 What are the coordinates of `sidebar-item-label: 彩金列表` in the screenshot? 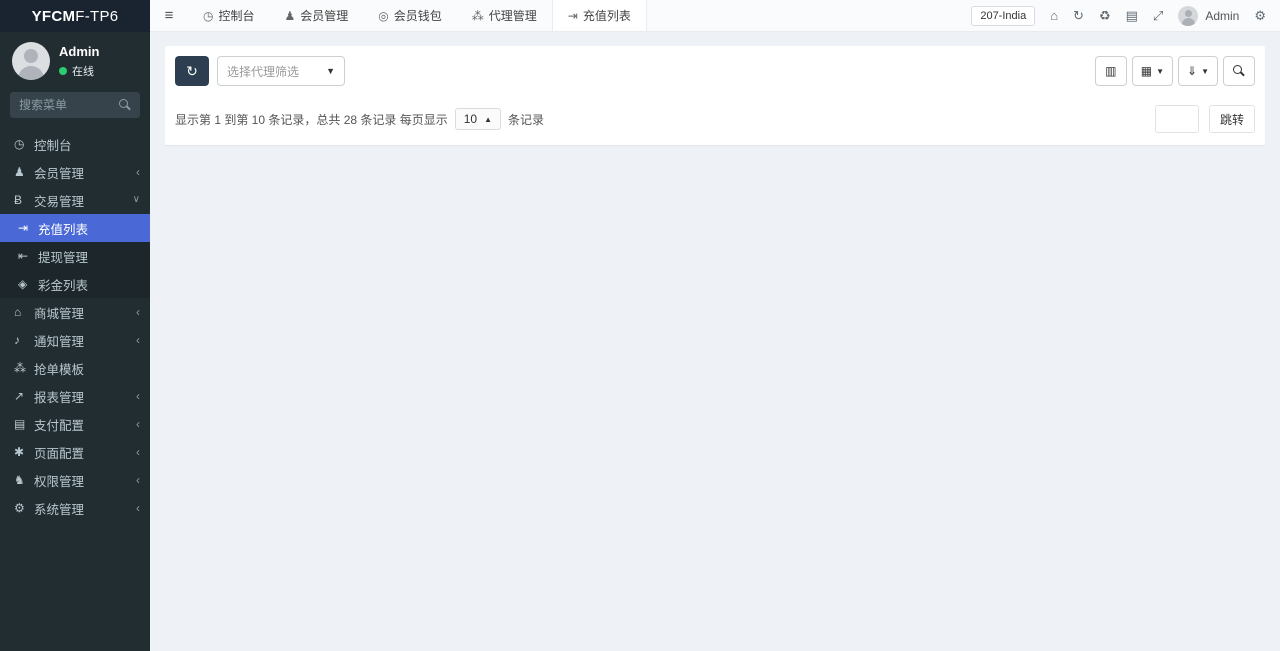 It's located at (63, 285).